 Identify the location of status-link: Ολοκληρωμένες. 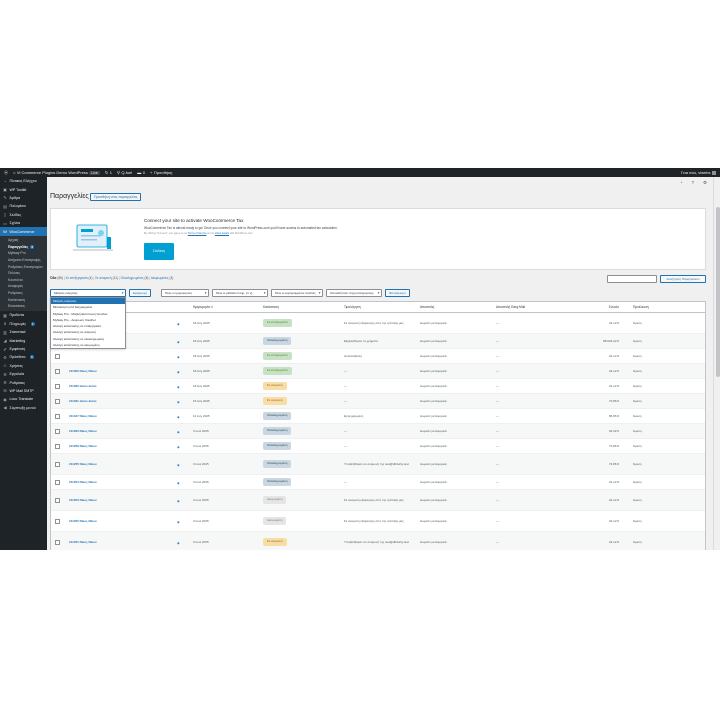
(132, 278).